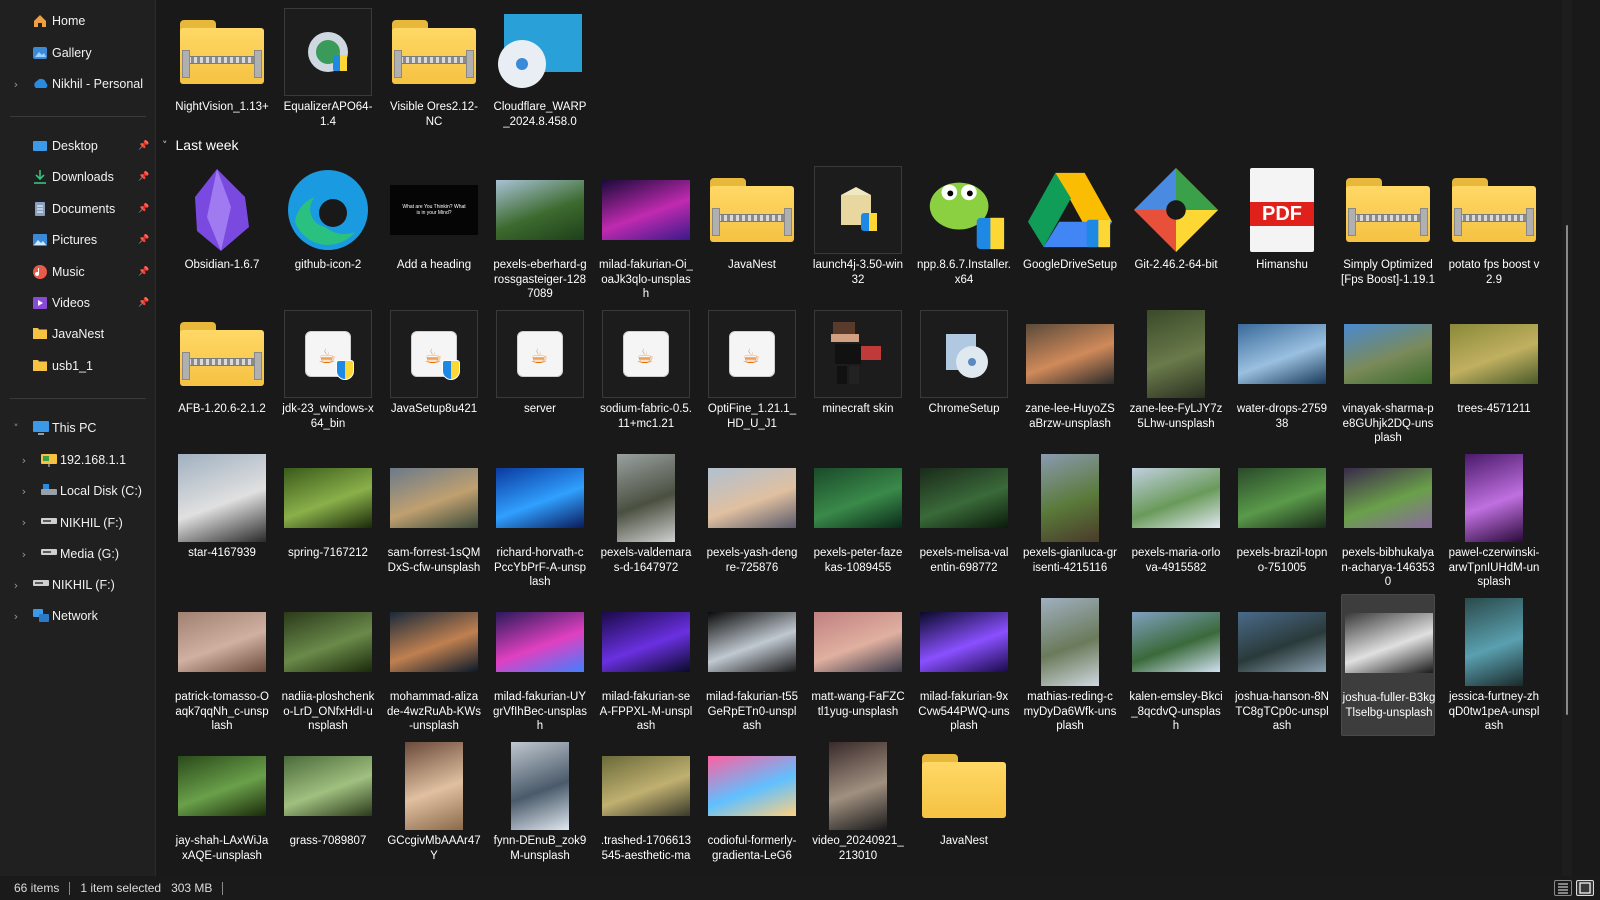 This screenshot has width=1600, height=900. I want to click on file-tile: zane-lee-HuyoZSaBrzw-unsplash, so click(1070, 377).